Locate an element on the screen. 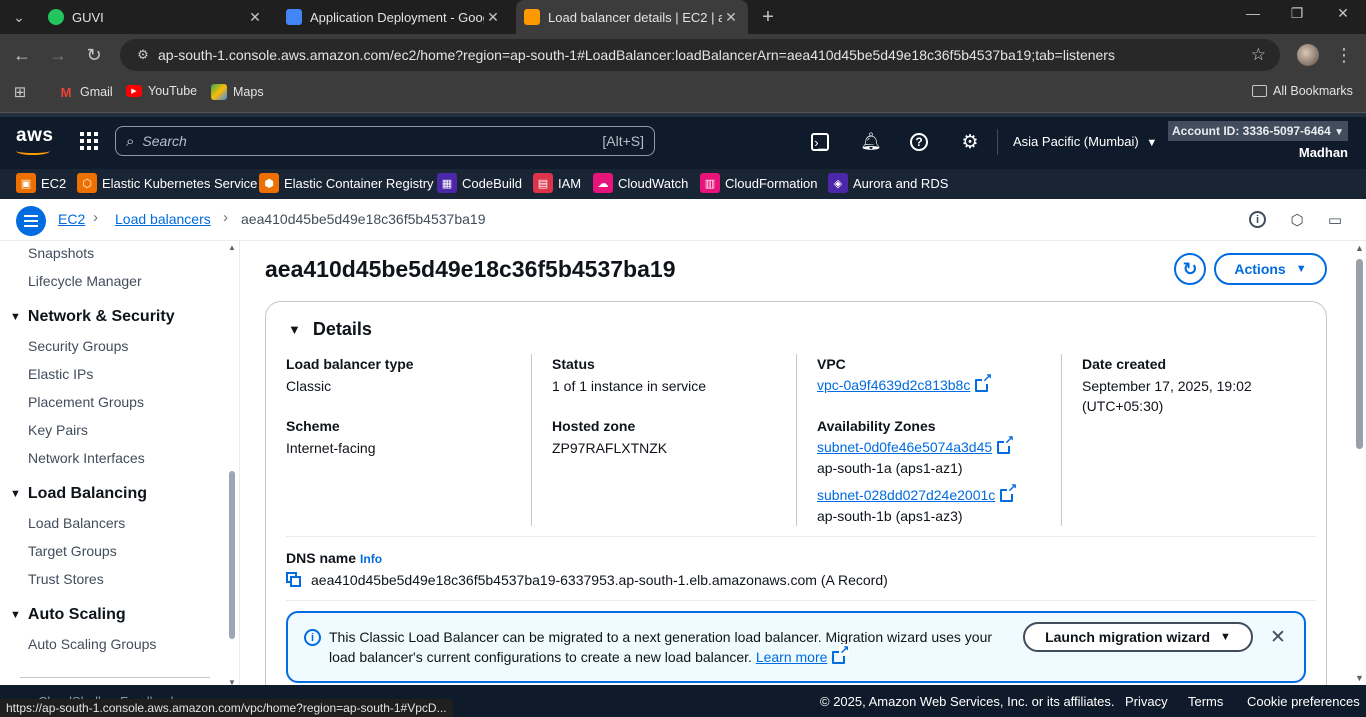 The image size is (1366, 717). terms-link: Terms is located at coordinates (1205, 701).